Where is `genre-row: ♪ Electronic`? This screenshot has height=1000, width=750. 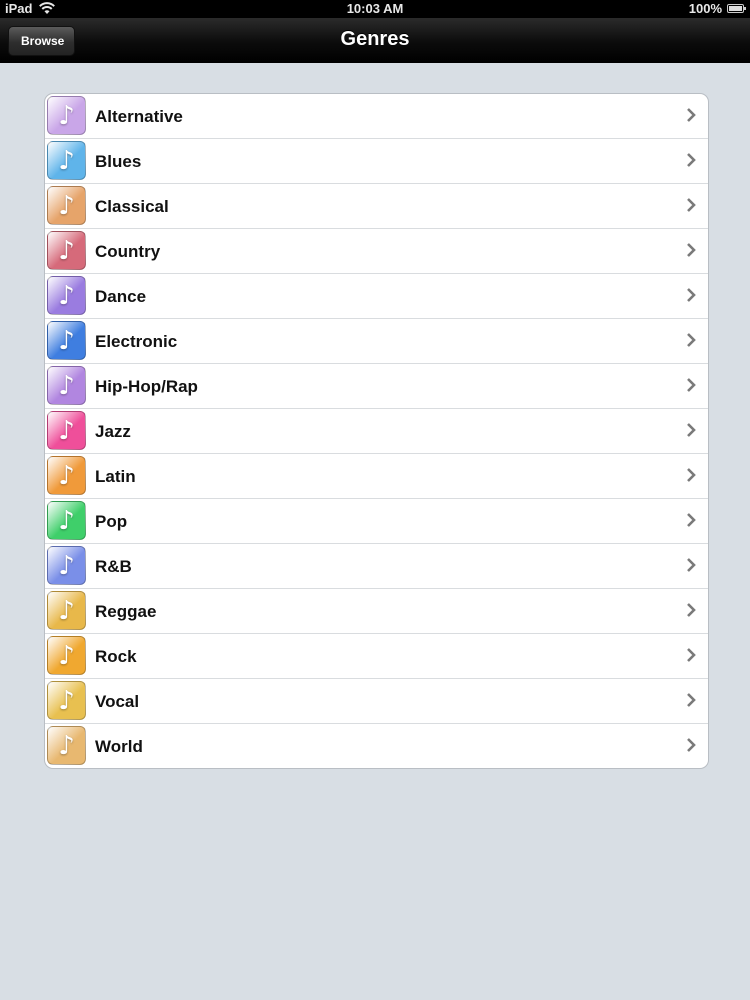 genre-row: ♪ Electronic is located at coordinates (376, 340).